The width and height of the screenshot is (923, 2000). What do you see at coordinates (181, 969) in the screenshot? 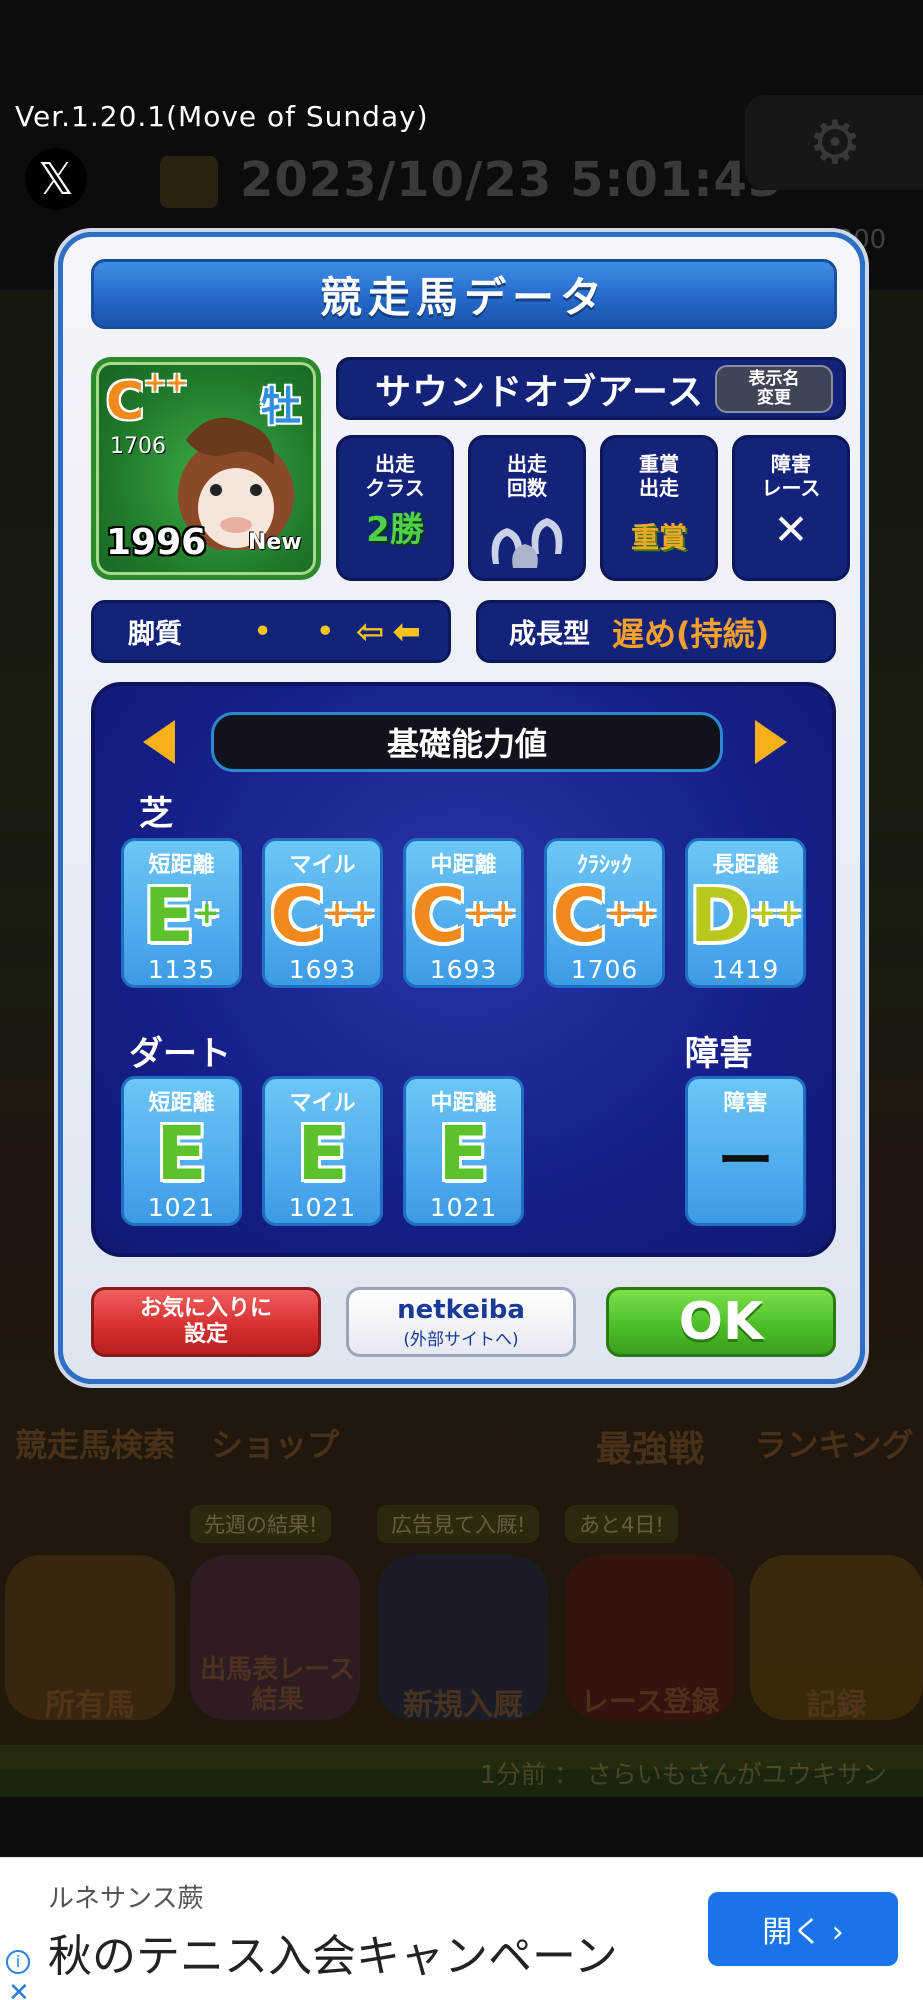
I see `tile-value: 1135` at bounding box center [181, 969].